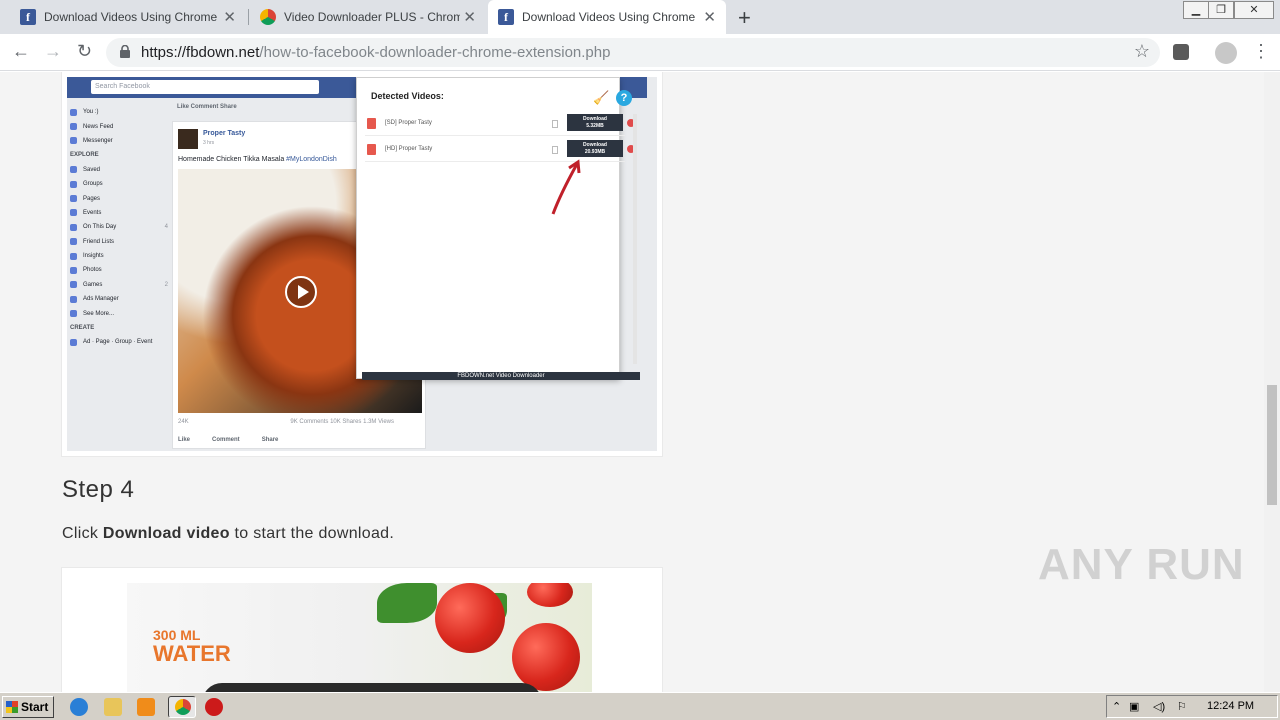 This screenshot has height=720, width=1280. I want to click on sidebar-item-label: Ad · Page · Group · Event, so click(118, 342).